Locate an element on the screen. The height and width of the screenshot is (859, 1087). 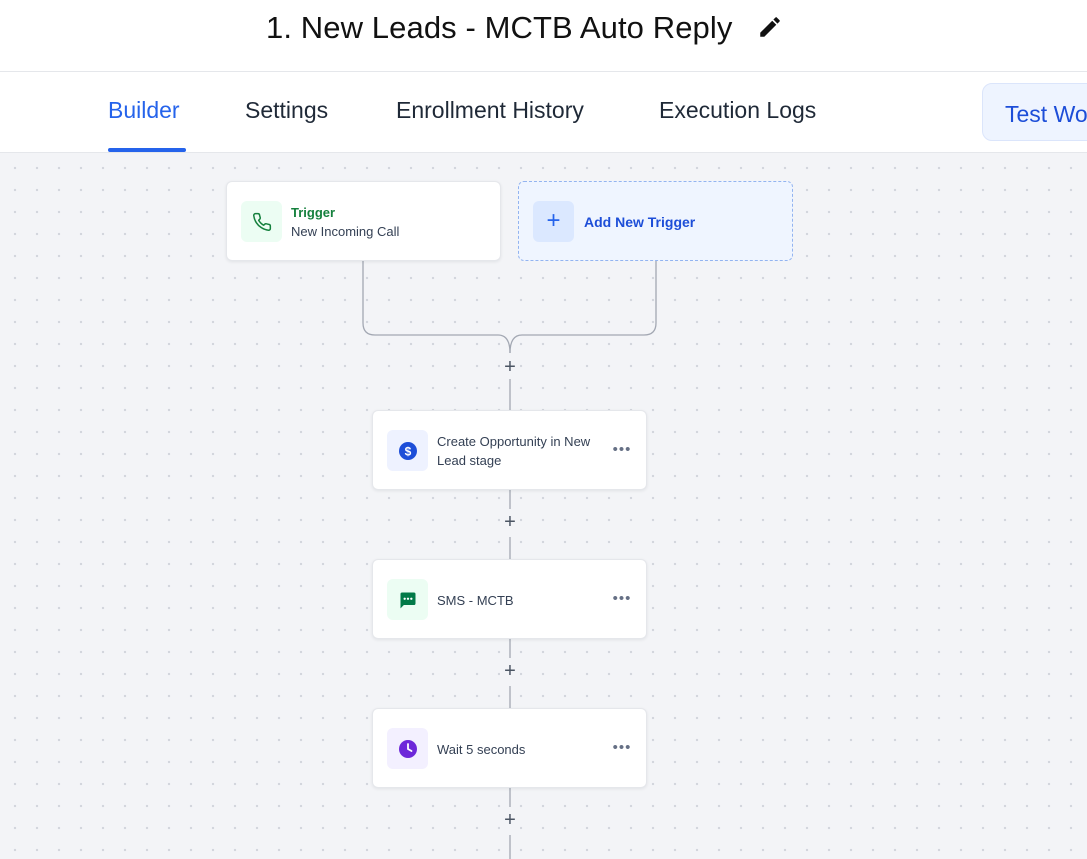
sms-icon is located at coordinates (407, 600).